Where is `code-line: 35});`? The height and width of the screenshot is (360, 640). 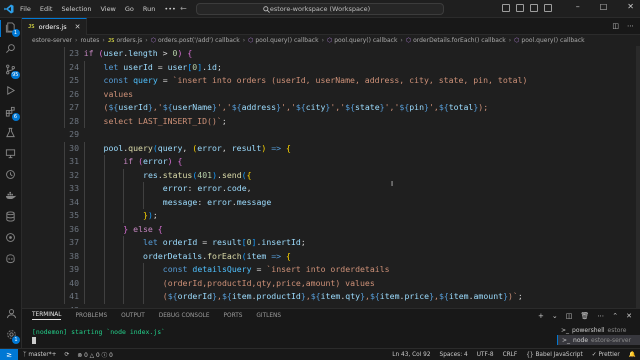
code-line: 35}); is located at coordinates (331, 216).